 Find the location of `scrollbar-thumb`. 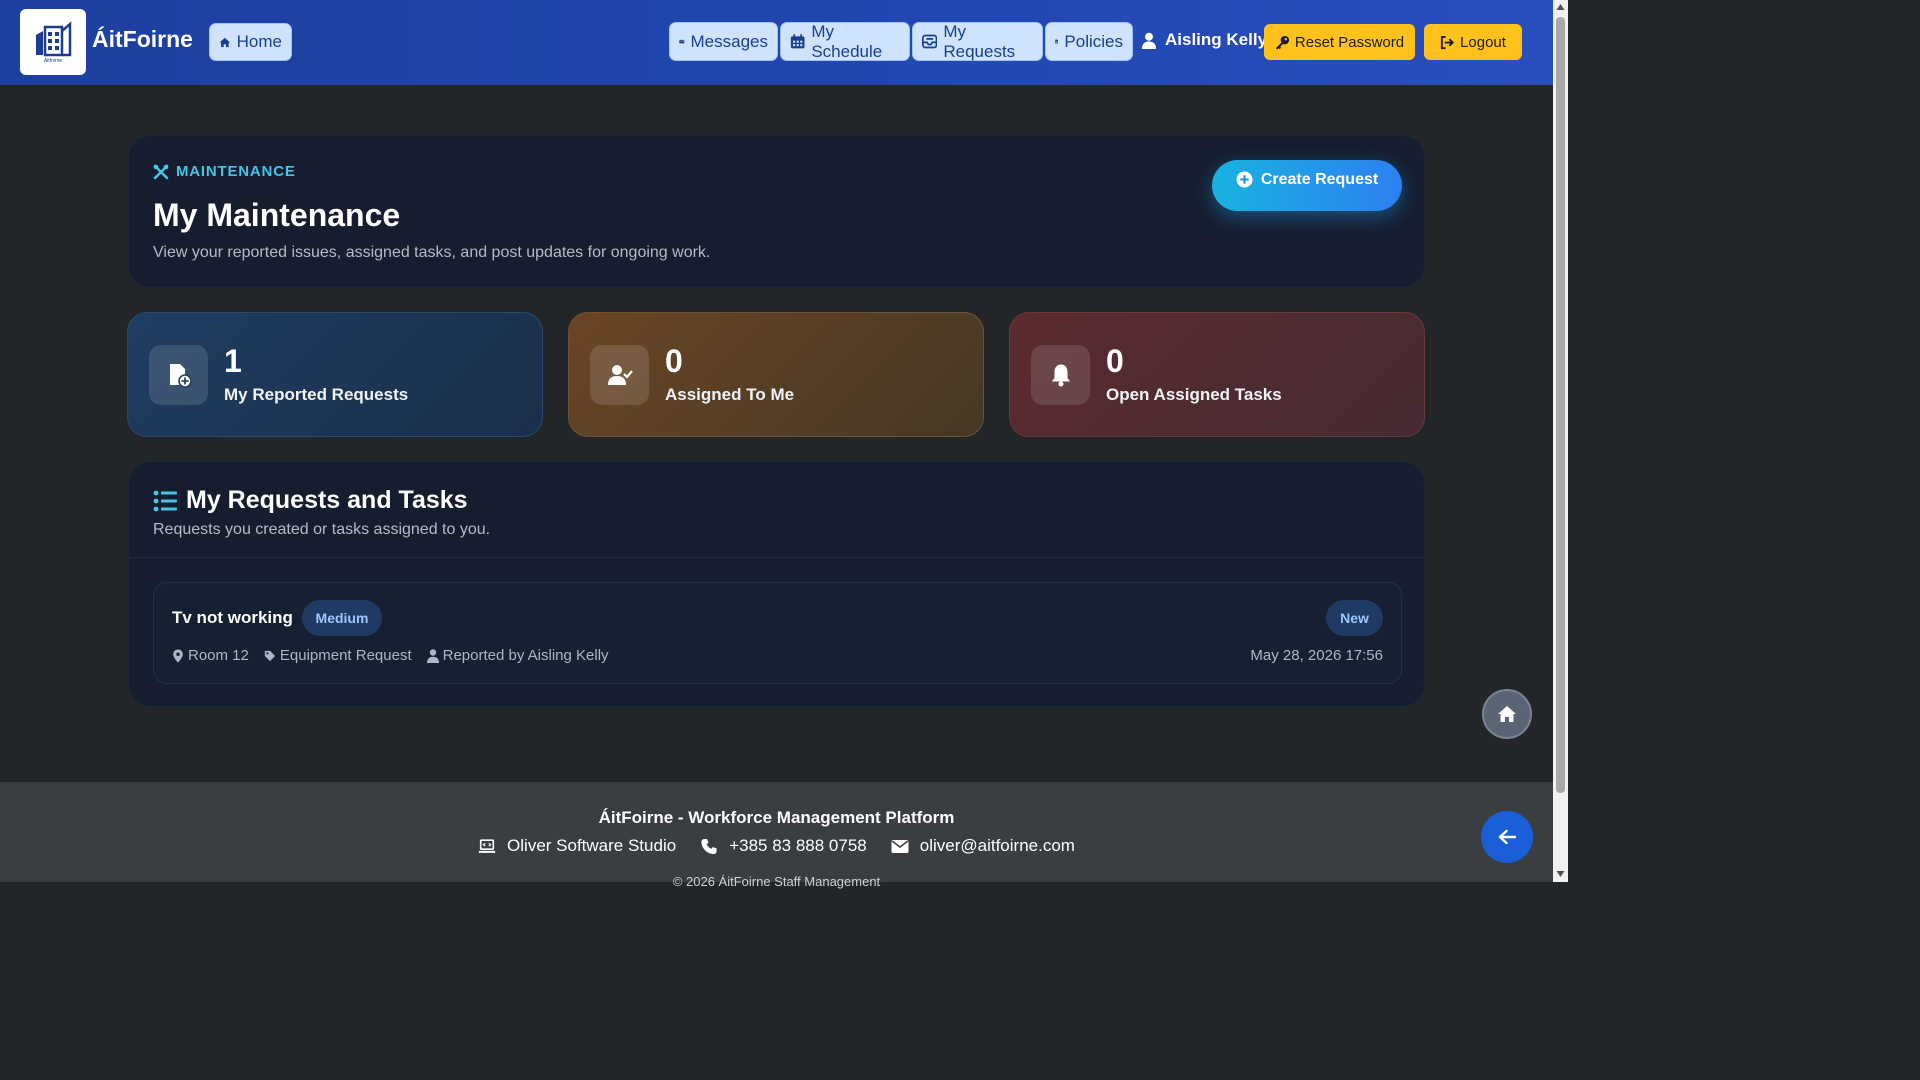

scrollbar-thumb is located at coordinates (1560, 405).